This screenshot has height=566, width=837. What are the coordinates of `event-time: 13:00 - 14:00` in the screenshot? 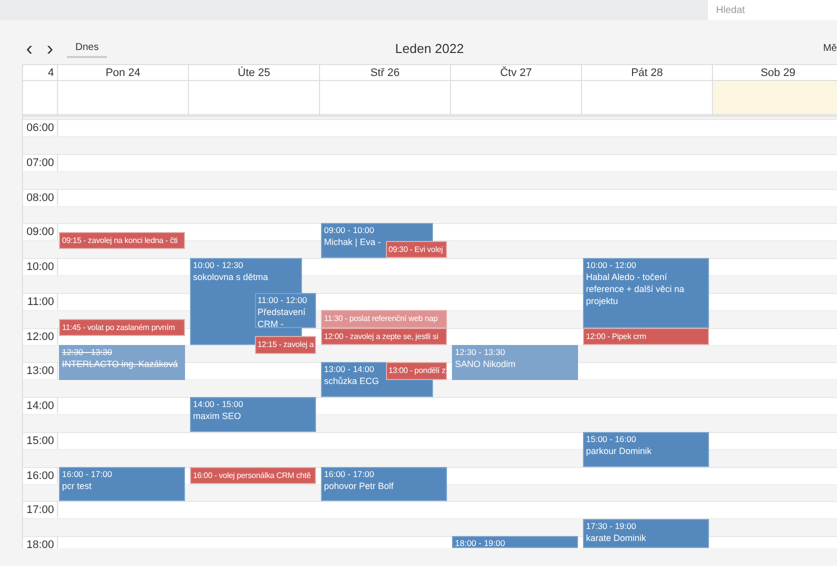 It's located at (349, 370).